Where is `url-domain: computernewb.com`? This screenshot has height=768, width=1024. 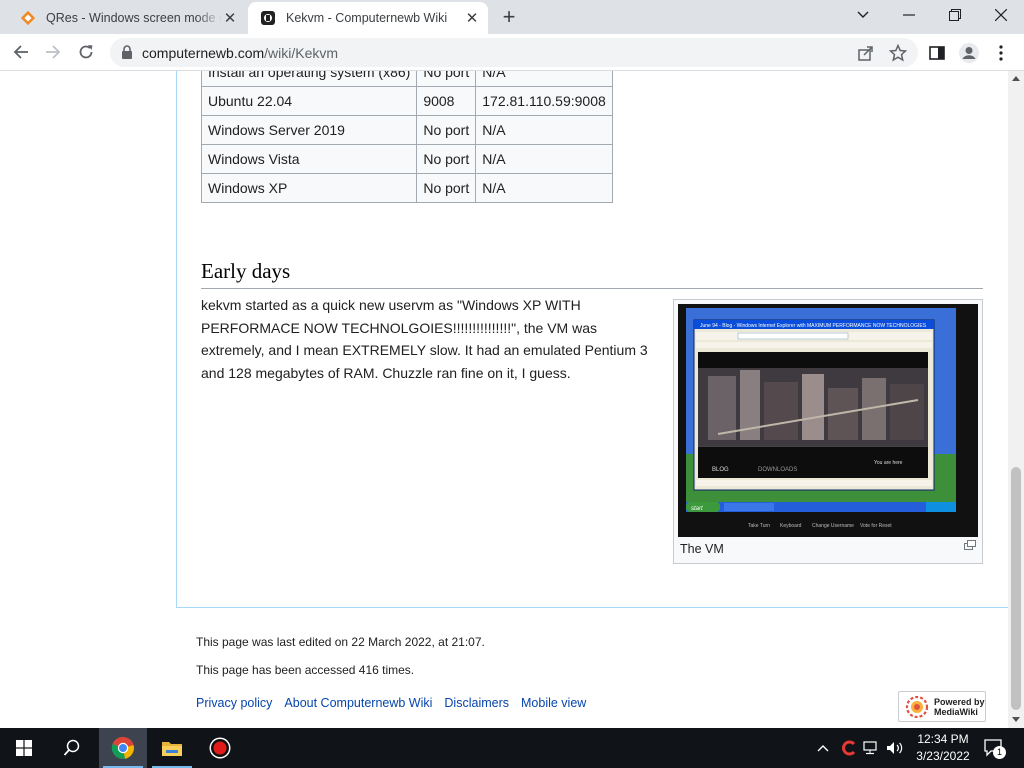 url-domain: computernewb.com is located at coordinates (203, 53).